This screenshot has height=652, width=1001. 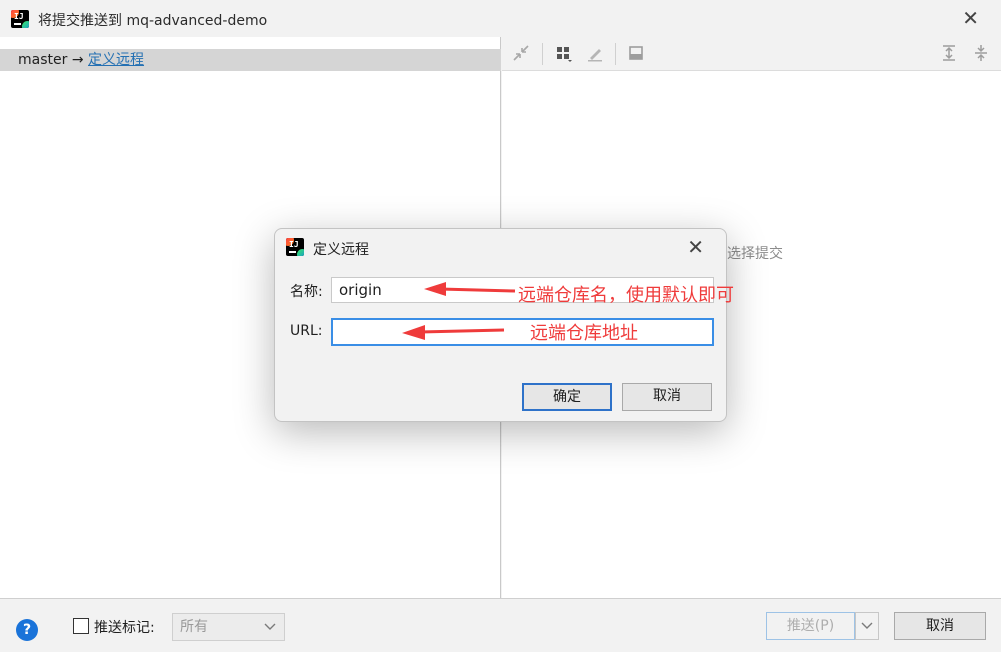 What do you see at coordinates (453, 332) in the screenshot?
I see `annotation-arrow-url` at bounding box center [453, 332].